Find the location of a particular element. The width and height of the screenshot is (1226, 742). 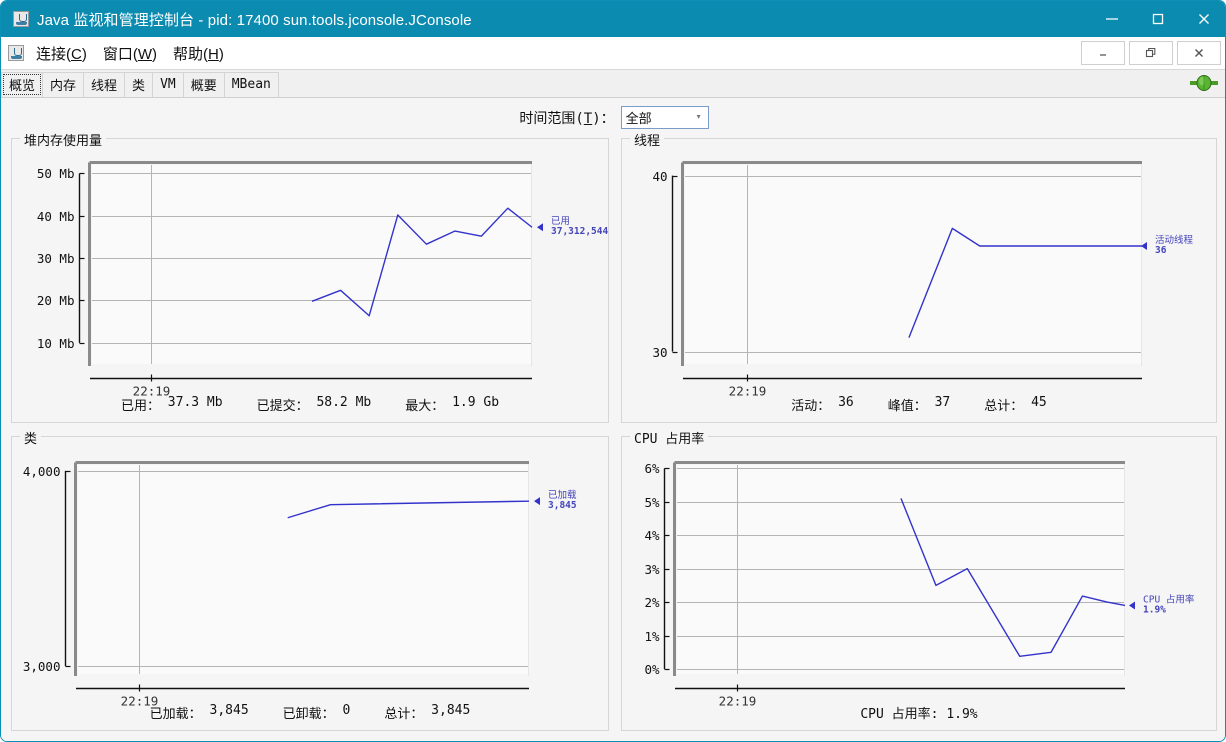

menu-item-help: 帮助(H) is located at coordinates (198, 53).